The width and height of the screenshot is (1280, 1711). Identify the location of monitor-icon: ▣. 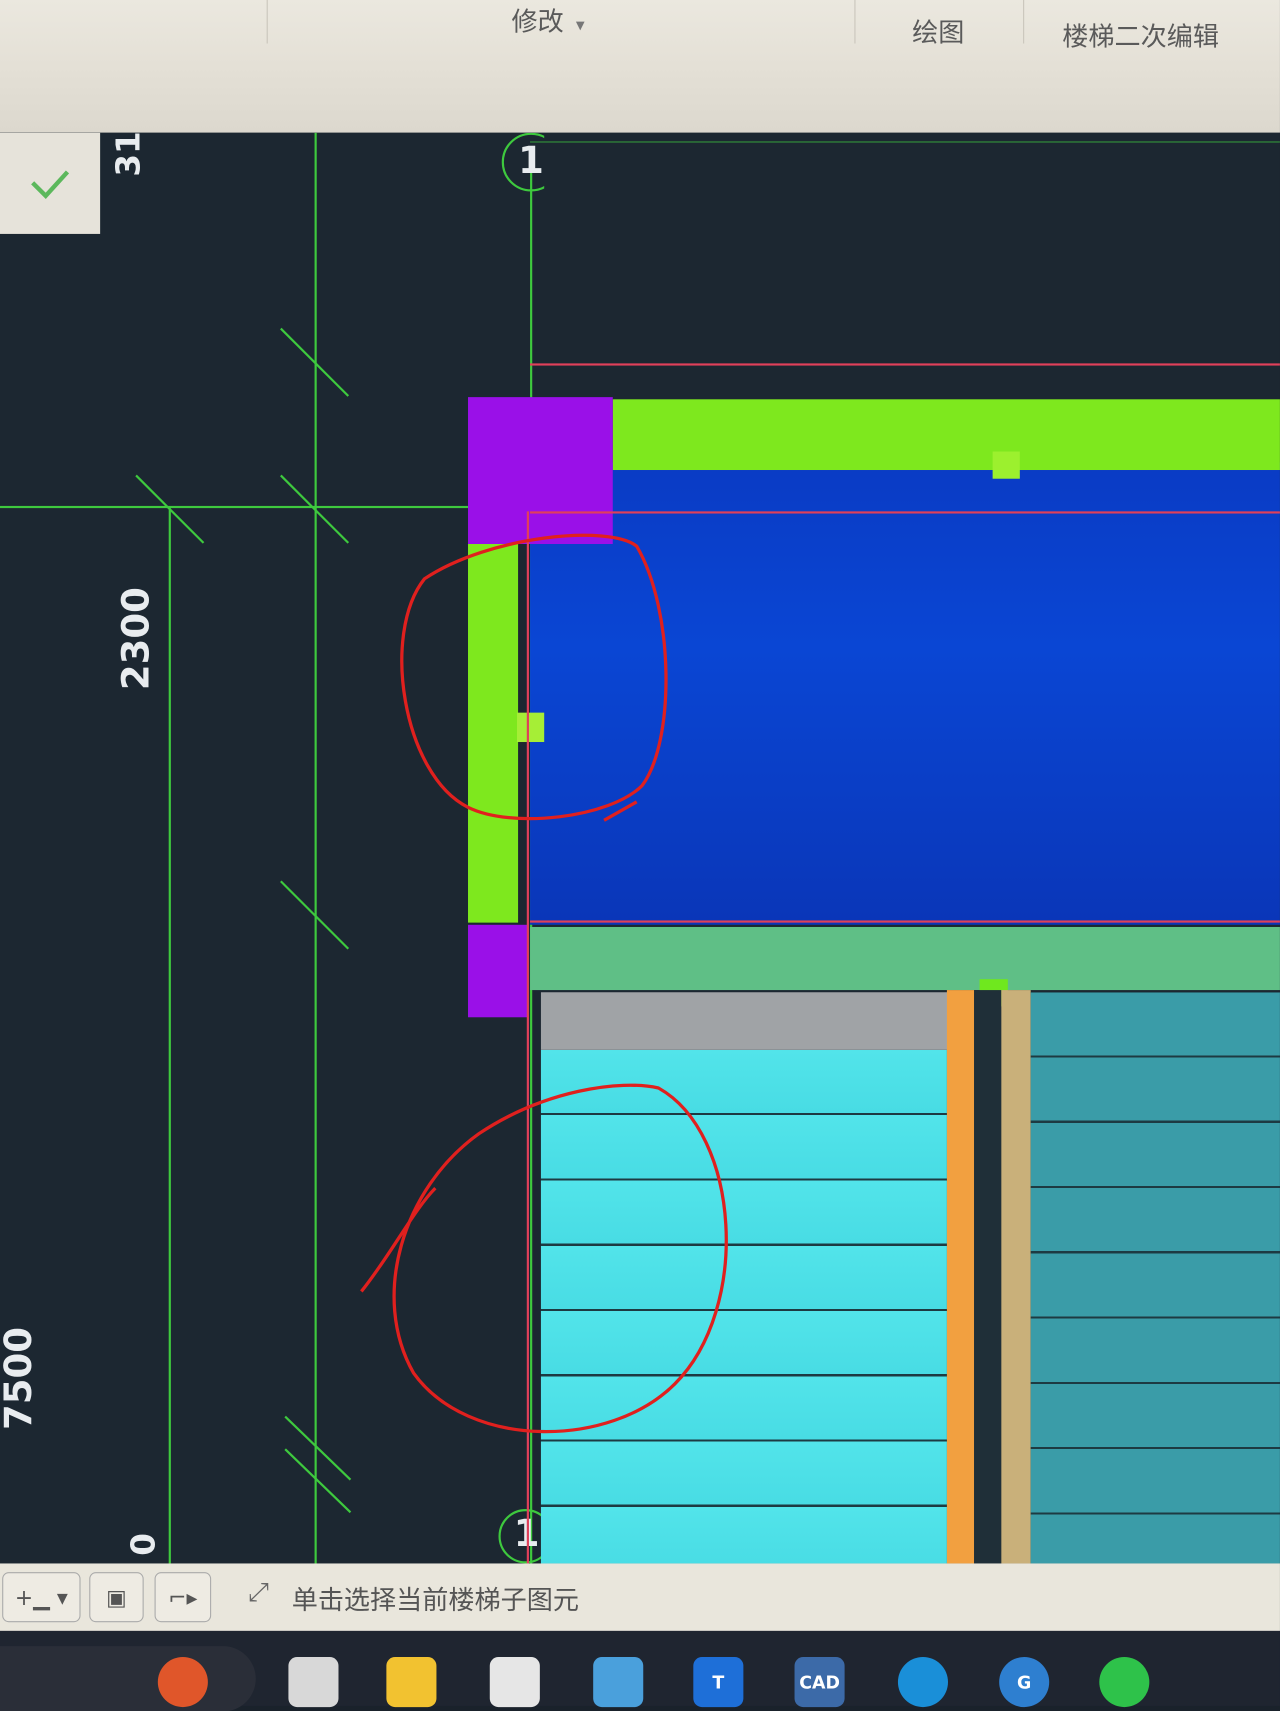
(116, 1597).